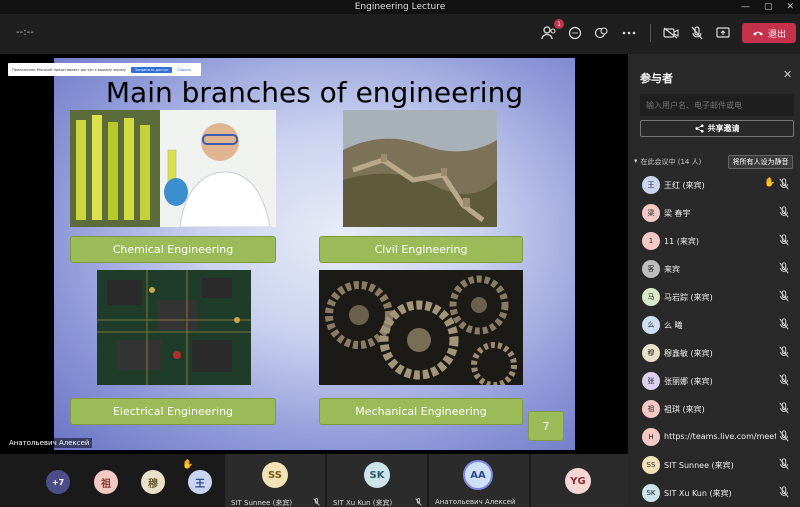 The width and height of the screenshot is (800, 507). Describe the element at coordinates (768, 7) in the screenshot. I see `maximize-button: ▢` at that location.